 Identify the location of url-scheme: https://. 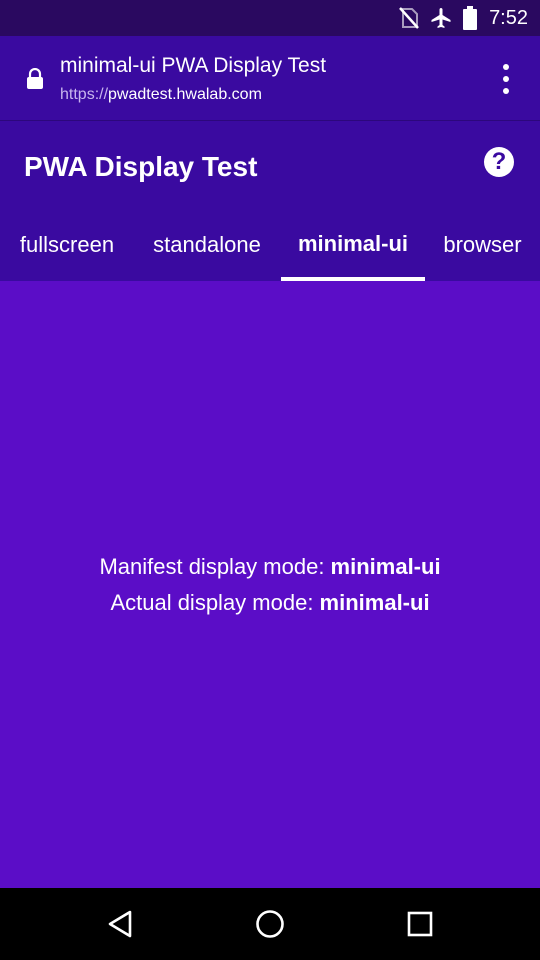
(84, 94).